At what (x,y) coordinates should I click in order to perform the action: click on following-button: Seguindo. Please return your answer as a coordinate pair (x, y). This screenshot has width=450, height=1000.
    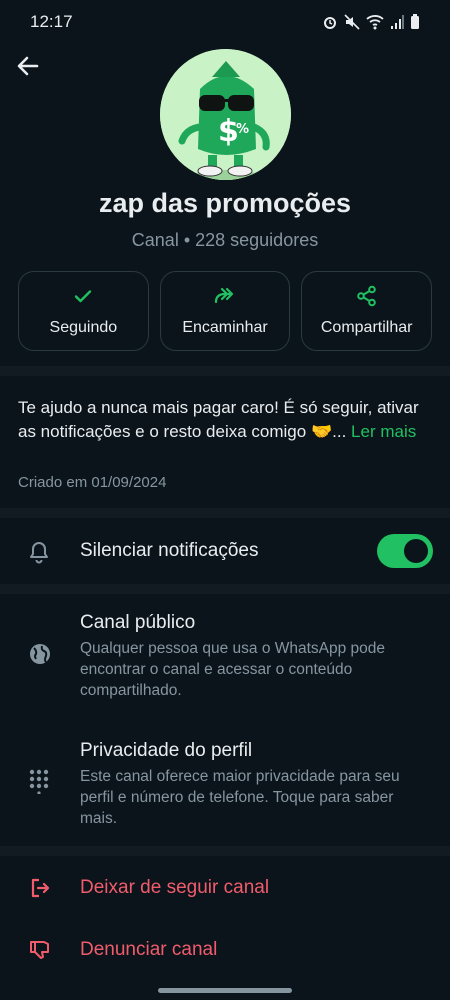
    Looking at the image, I should click on (83, 311).